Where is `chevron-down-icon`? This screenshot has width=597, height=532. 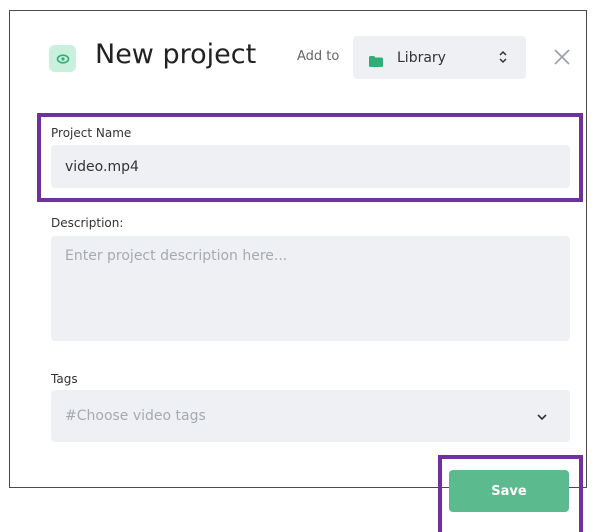 chevron-down-icon is located at coordinates (542, 418).